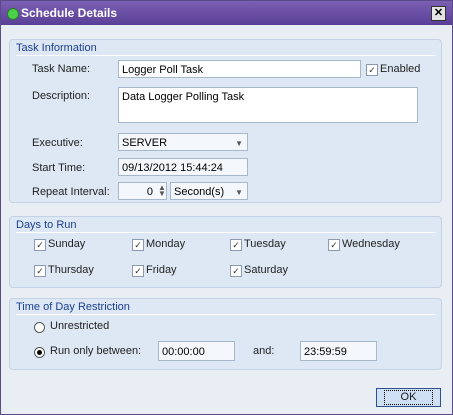 The width and height of the screenshot is (453, 415). I want to click on unrestricted-label: Unrestricted, so click(80, 326).